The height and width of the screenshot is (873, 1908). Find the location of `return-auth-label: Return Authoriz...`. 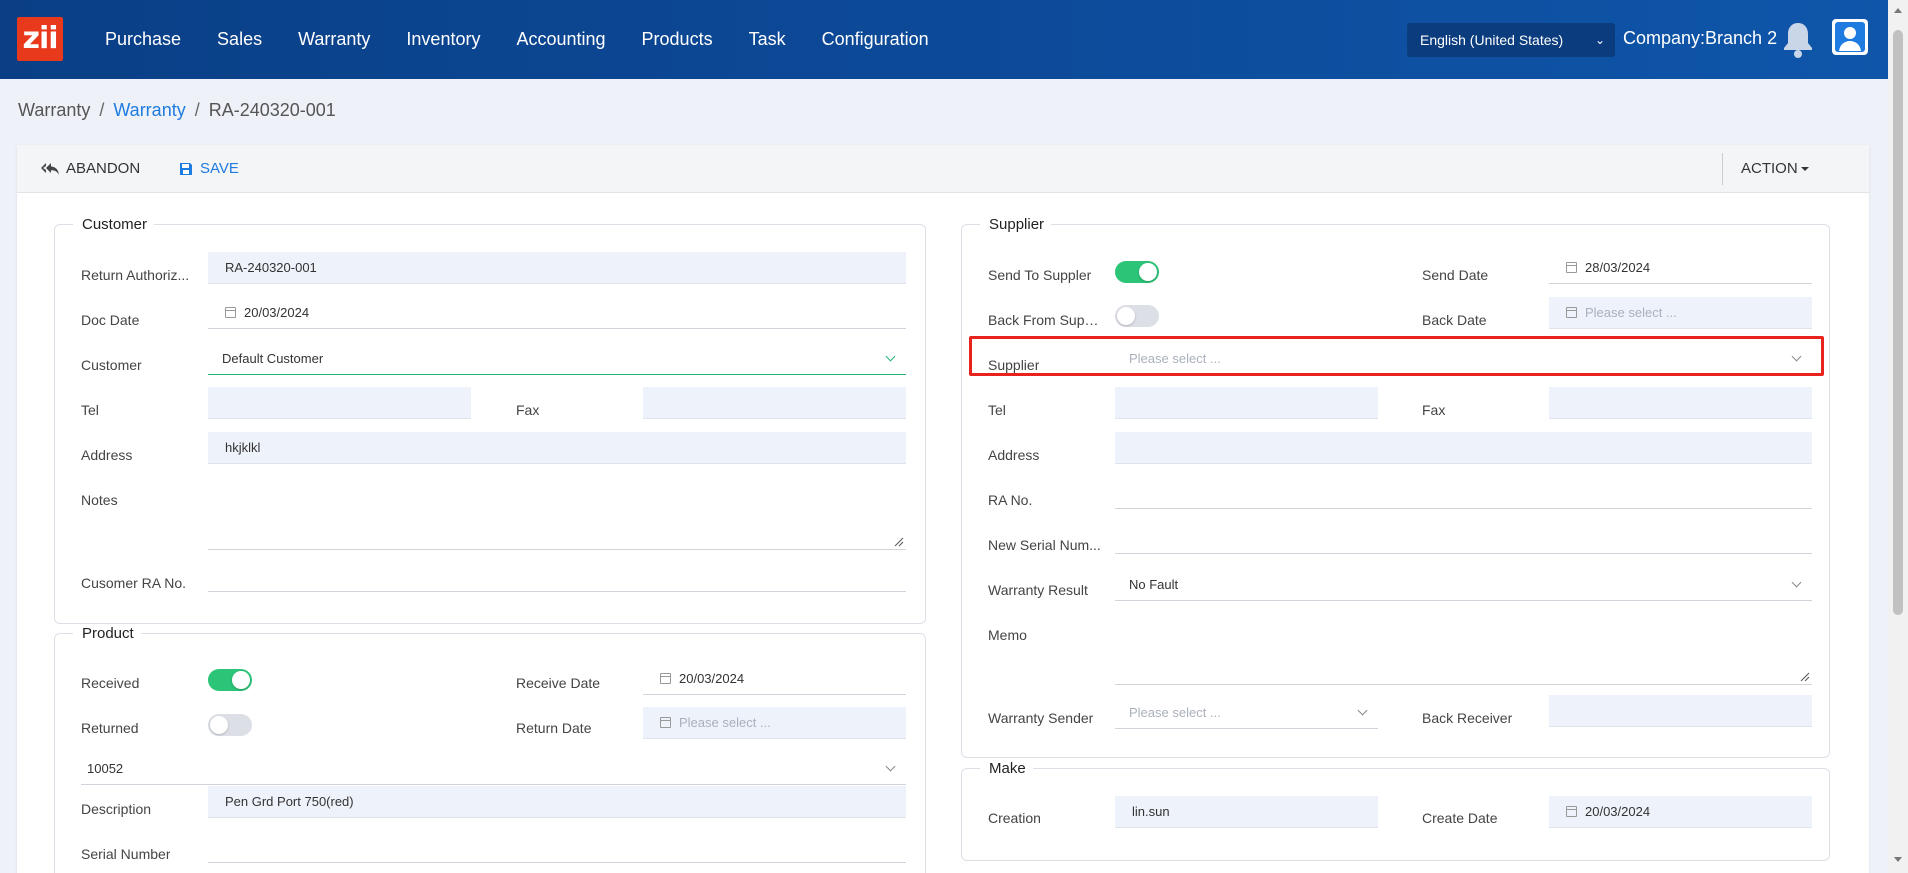

return-auth-label: Return Authoriz... is located at coordinates (135, 275).